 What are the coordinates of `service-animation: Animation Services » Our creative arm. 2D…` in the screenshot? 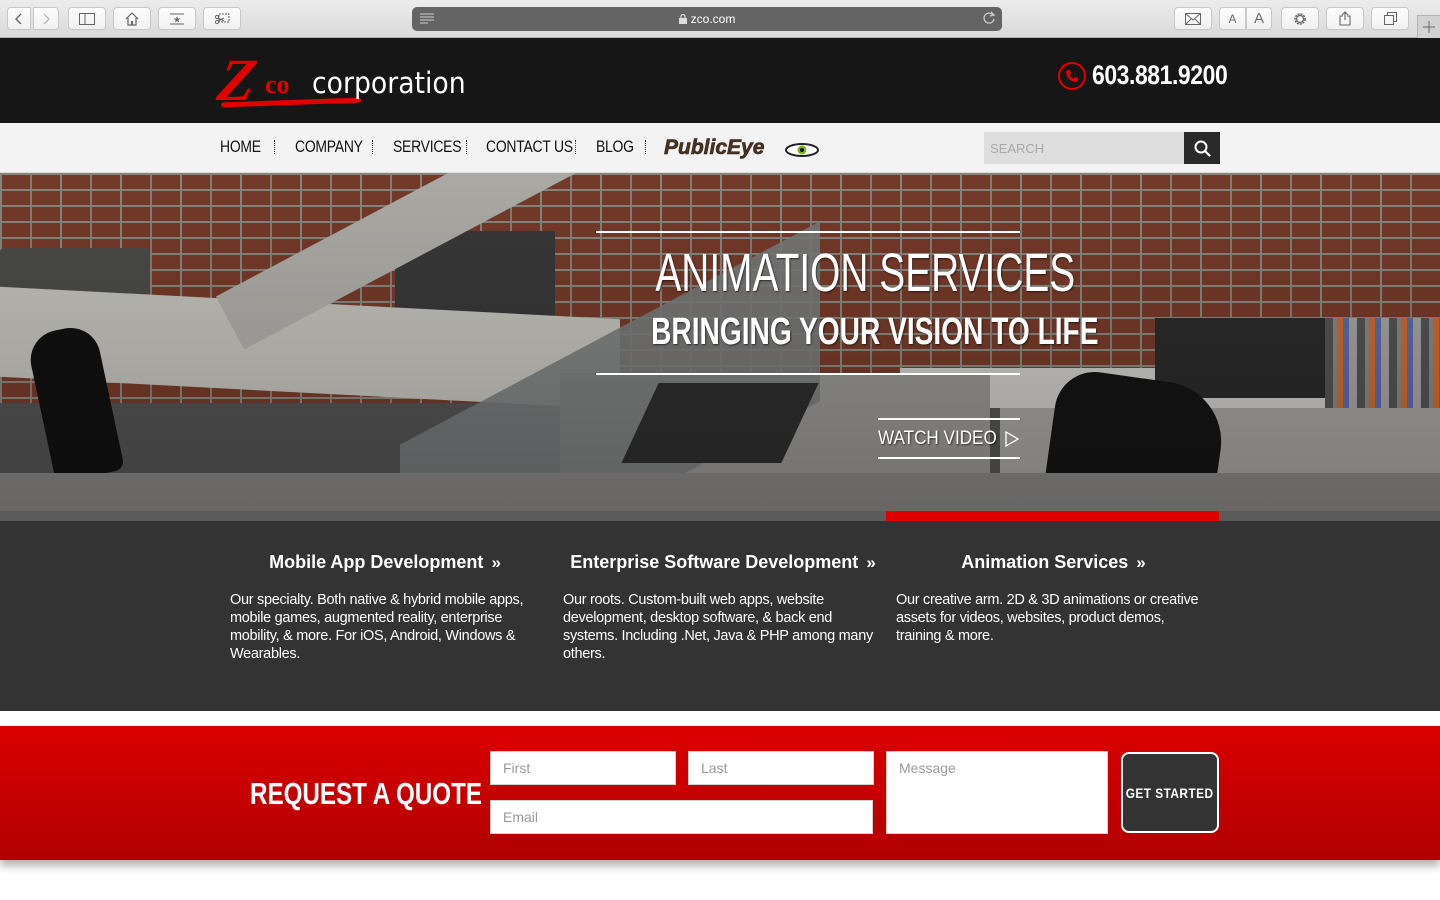 It's located at (1053, 597).